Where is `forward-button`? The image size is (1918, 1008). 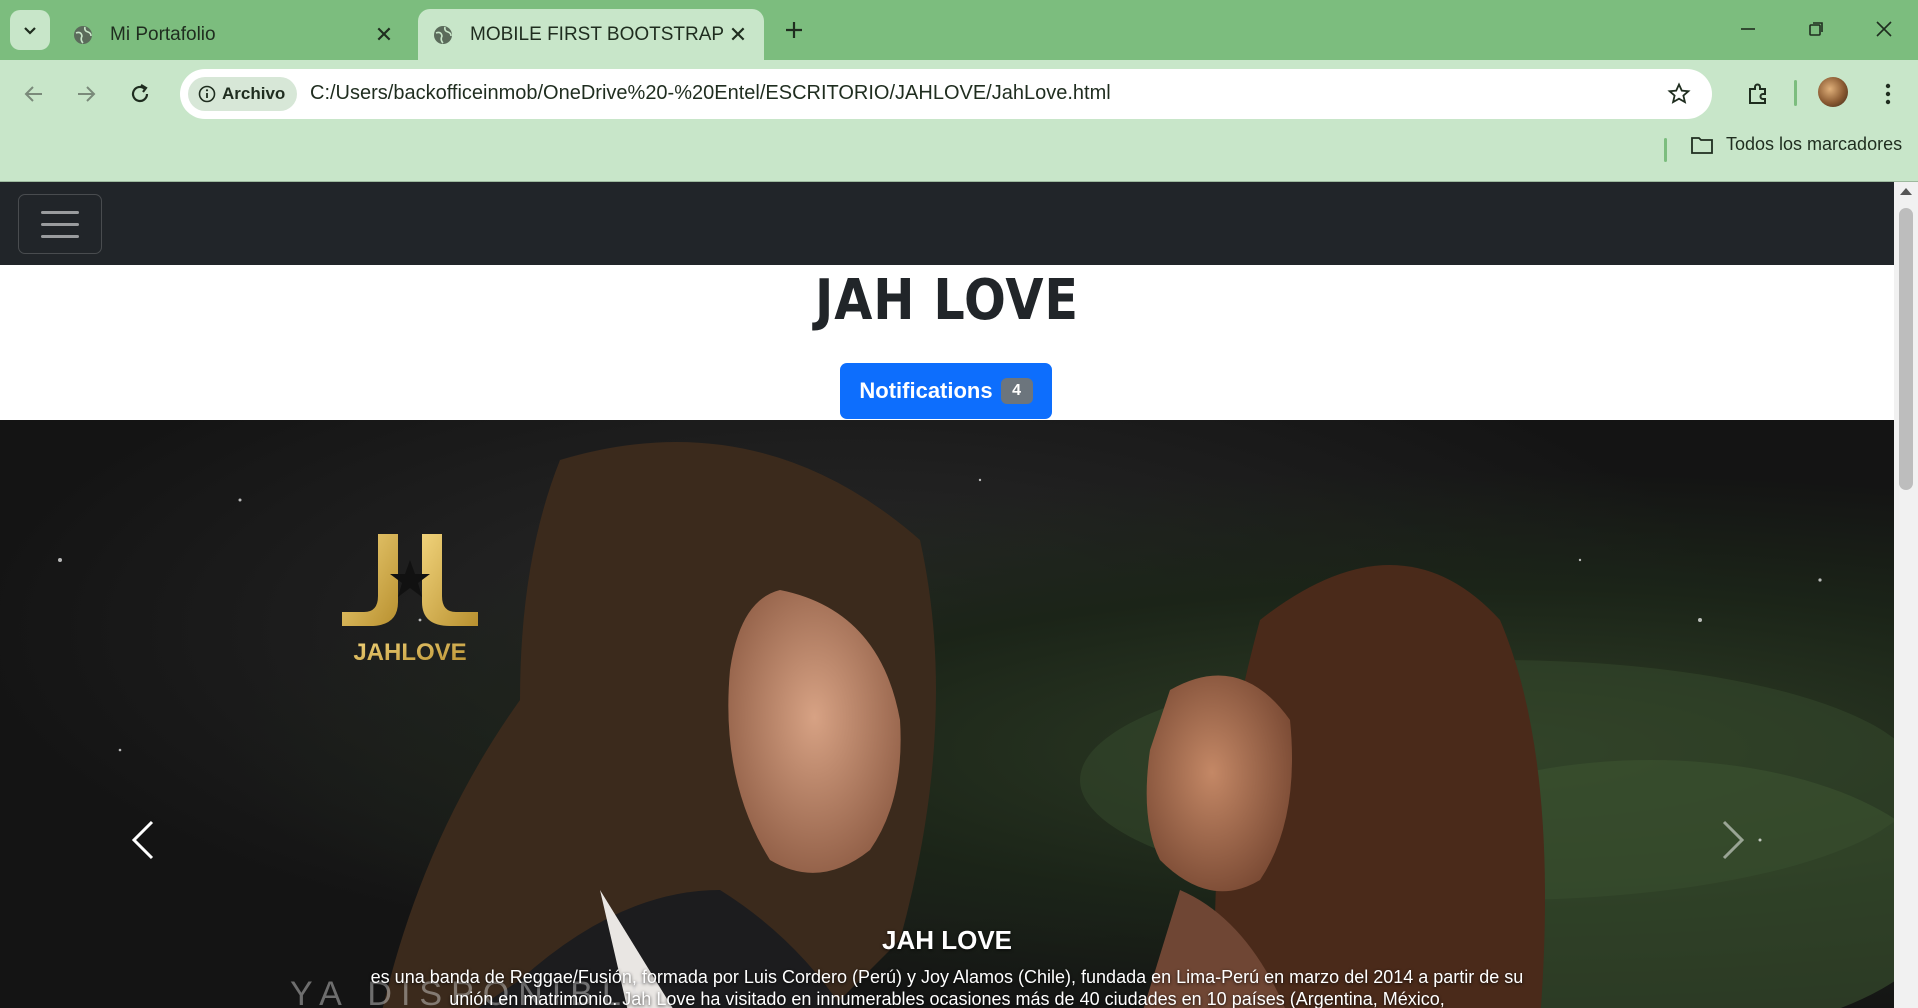 forward-button is located at coordinates (86, 94).